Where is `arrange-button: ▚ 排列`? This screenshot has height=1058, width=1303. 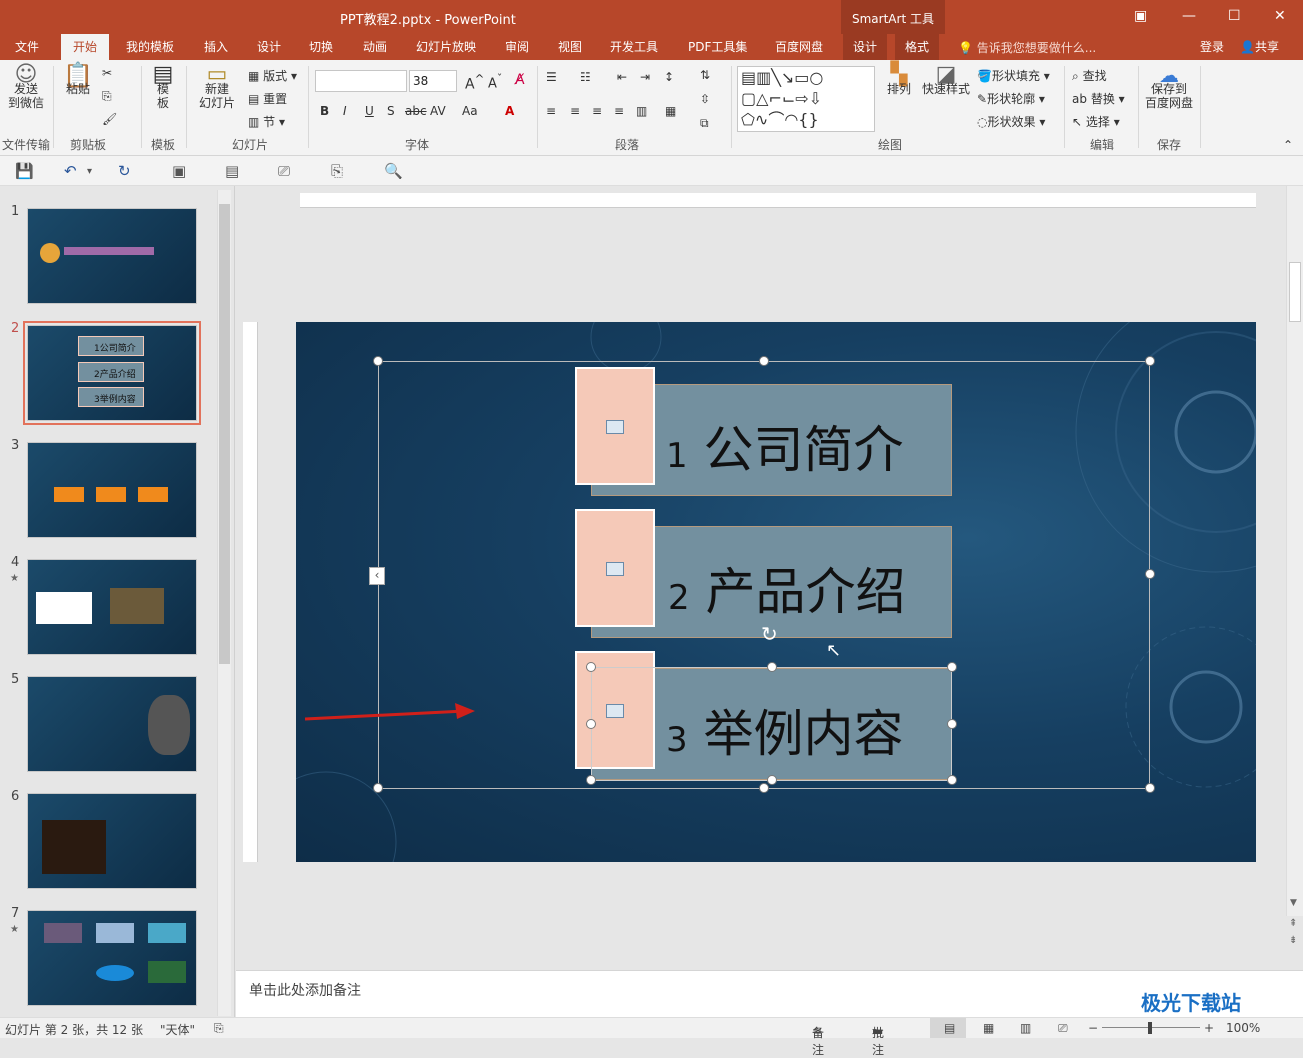
arrange-button: ▚ 排列 is located at coordinates (899, 80).